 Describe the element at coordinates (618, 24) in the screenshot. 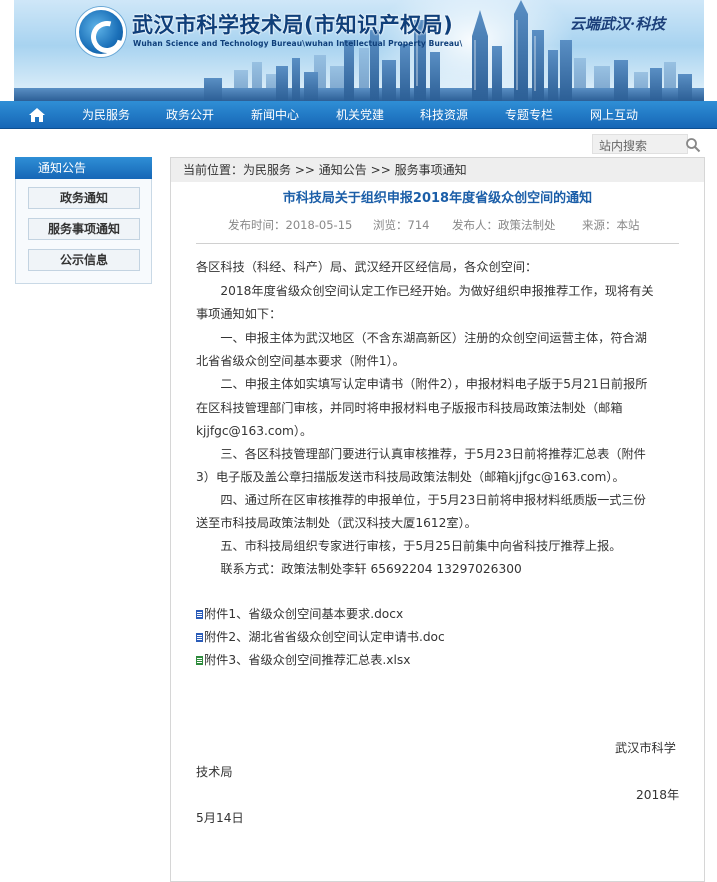

I see `site-slogan: 云端武汉·科技` at that location.